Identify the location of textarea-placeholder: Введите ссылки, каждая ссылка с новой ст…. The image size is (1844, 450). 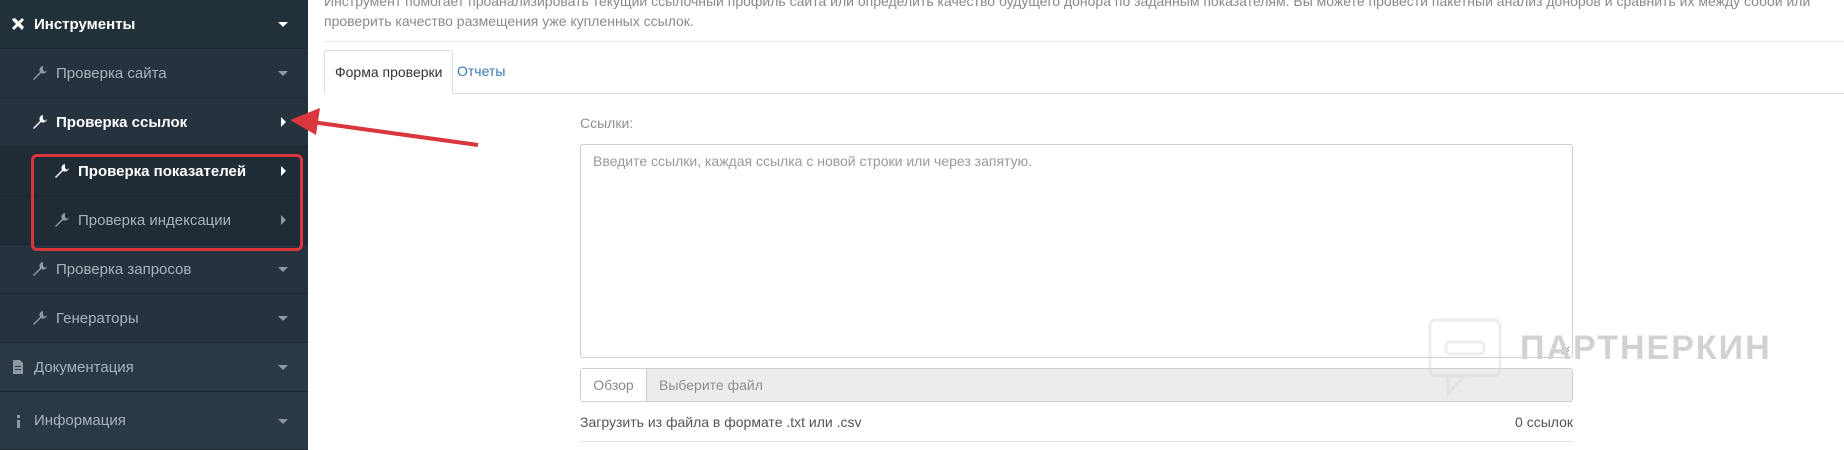
(813, 161).